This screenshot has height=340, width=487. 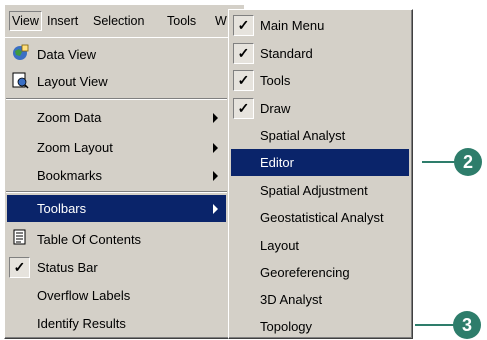 What do you see at coordinates (116, 147) in the screenshot?
I see `menu-item-zoom-layout: Zoom Layout` at bounding box center [116, 147].